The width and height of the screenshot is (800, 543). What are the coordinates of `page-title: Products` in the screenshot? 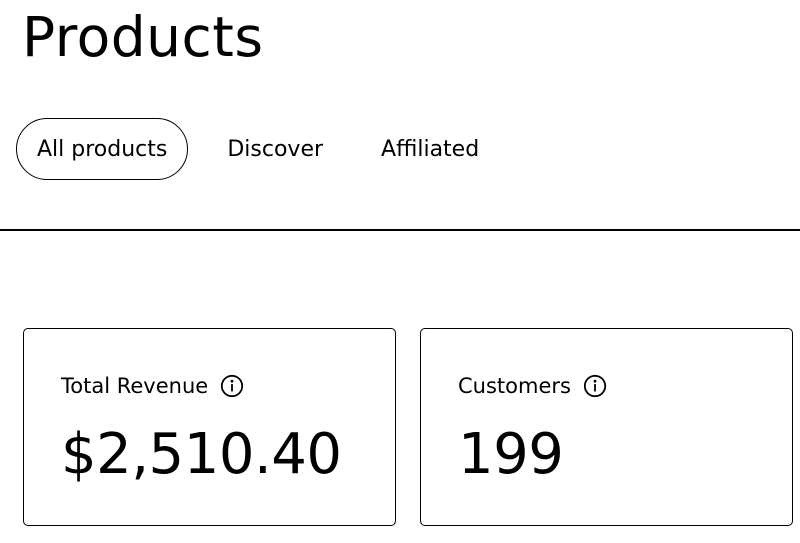 It's located at (143, 37).